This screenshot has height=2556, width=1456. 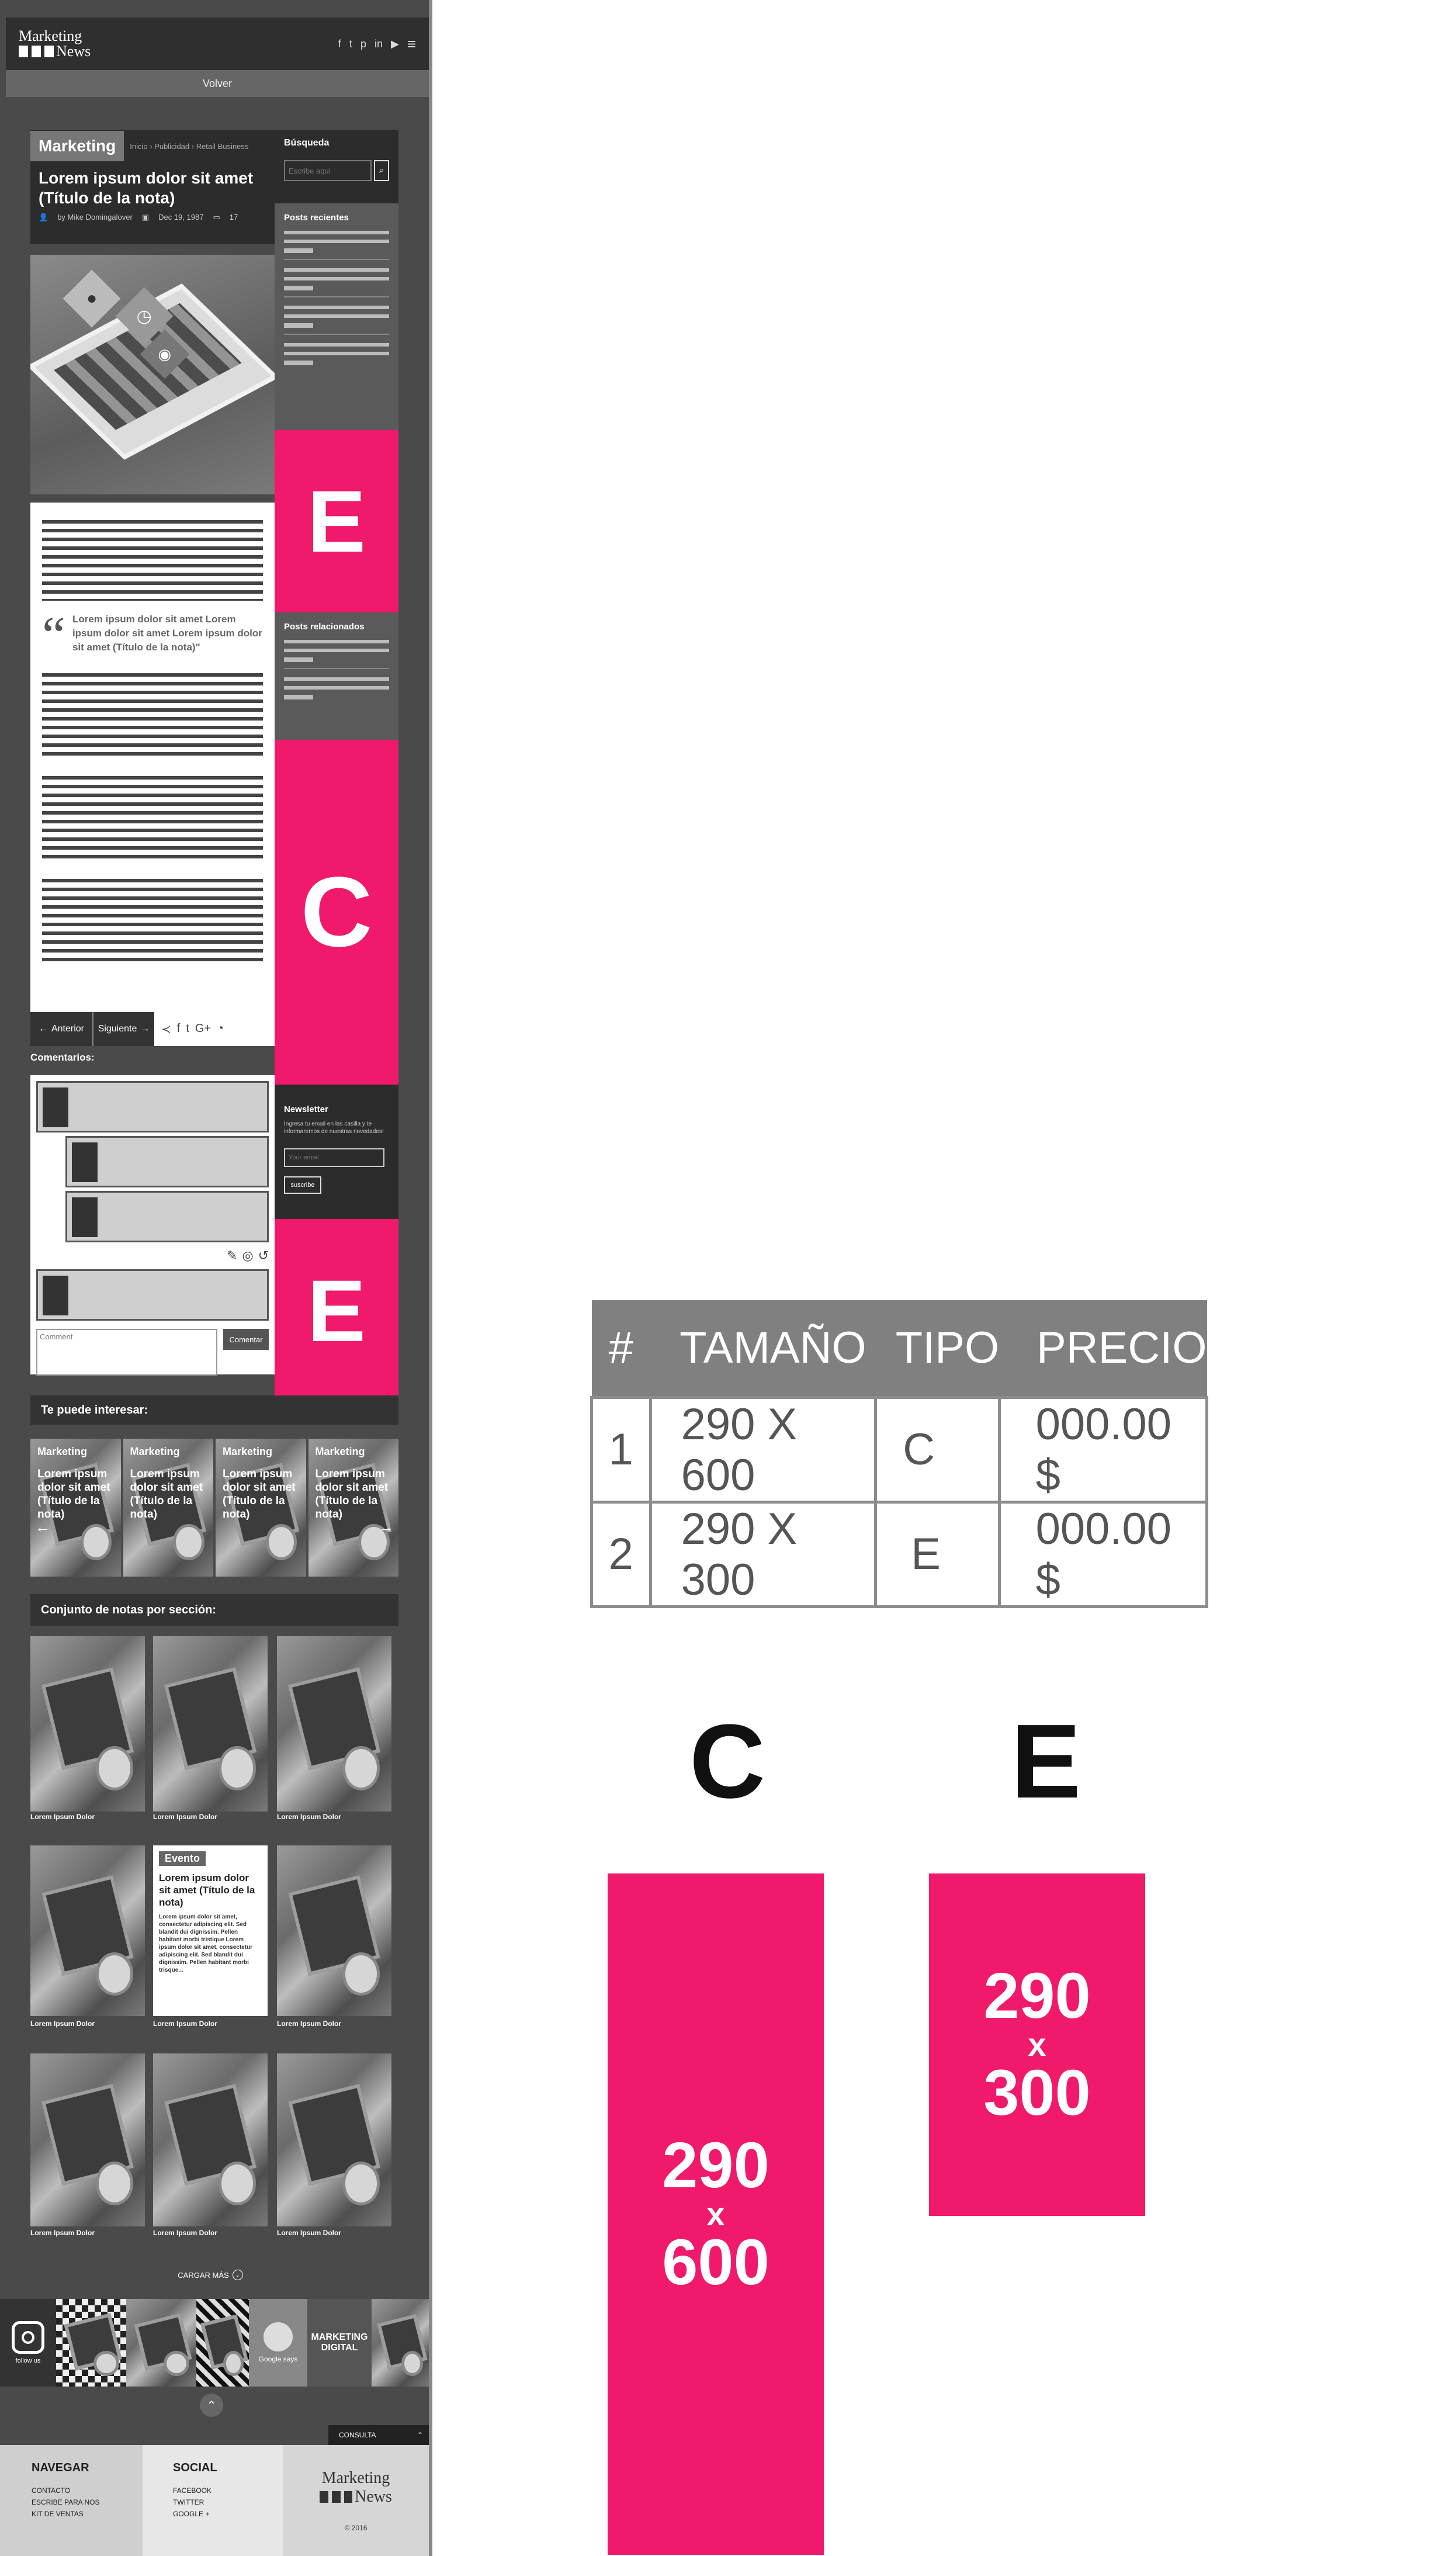 I want to click on instagram-block: follow us, so click(x=28, y=2343).